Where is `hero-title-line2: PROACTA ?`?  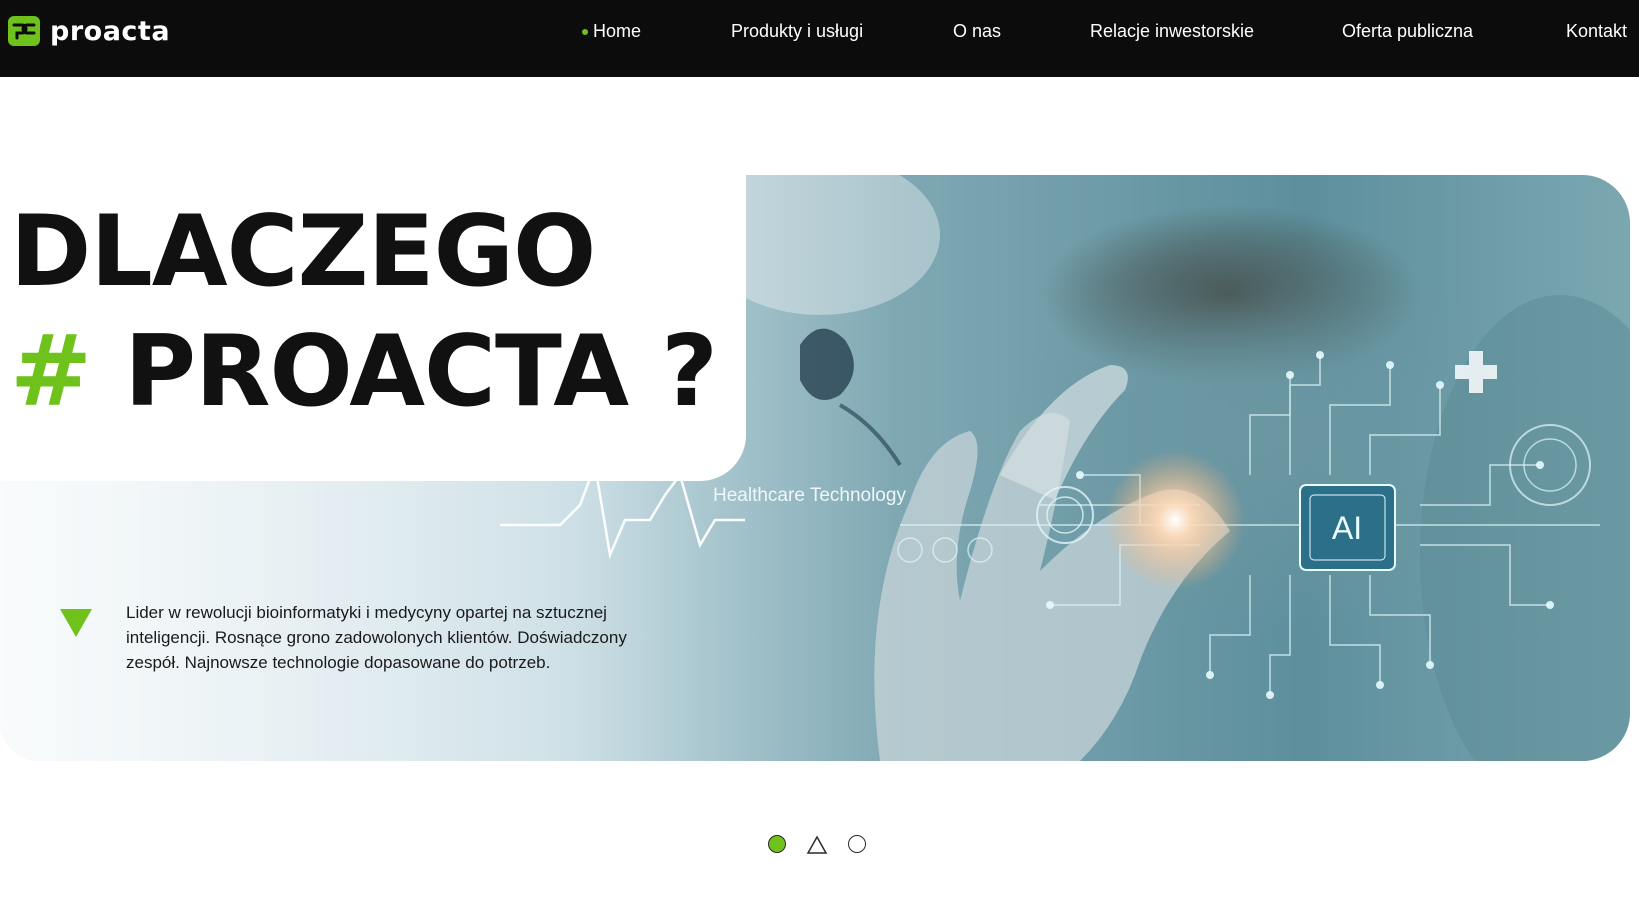
hero-title-line2: PROACTA ? is located at coordinates (421, 372).